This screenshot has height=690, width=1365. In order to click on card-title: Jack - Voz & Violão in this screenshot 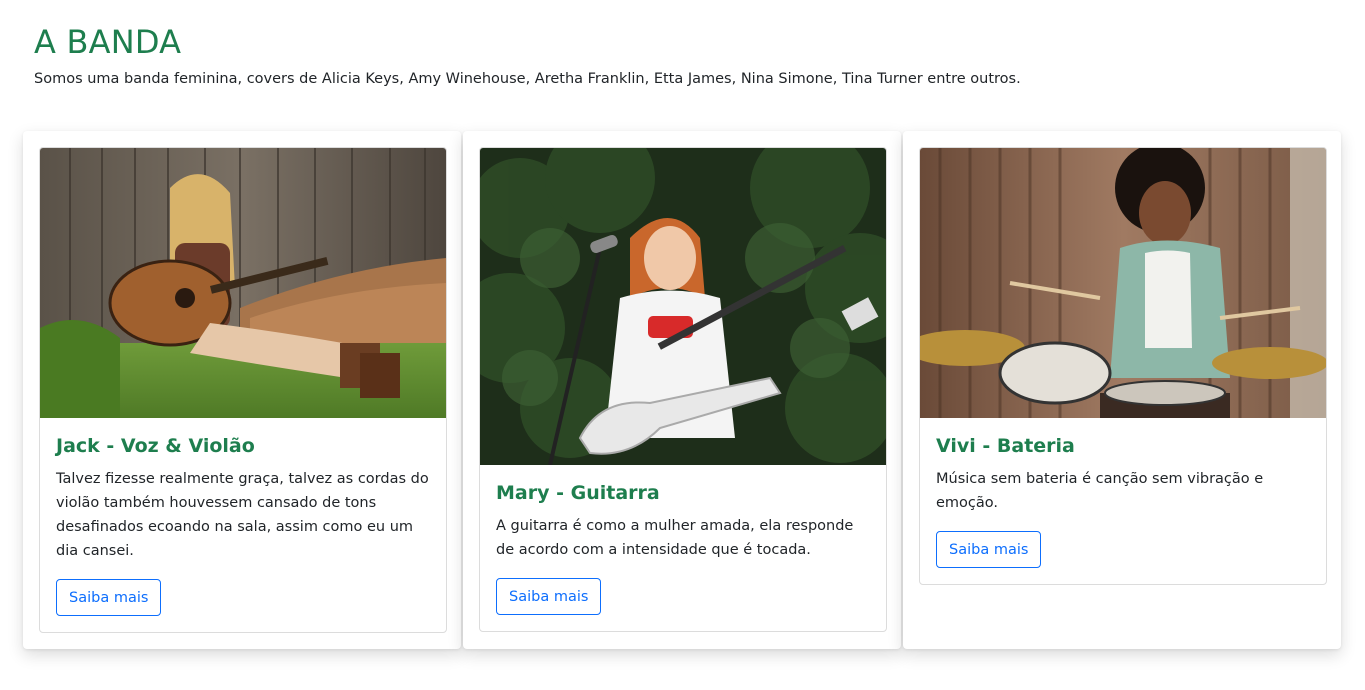, I will do `click(155, 446)`.